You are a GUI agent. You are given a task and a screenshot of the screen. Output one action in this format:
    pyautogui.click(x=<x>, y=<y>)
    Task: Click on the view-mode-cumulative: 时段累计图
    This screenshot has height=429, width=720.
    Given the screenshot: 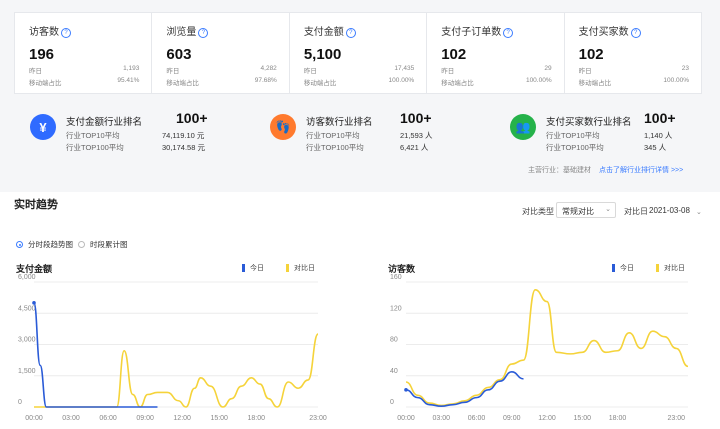 What is the action you would take?
    pyautogui.click(x=103, y=244)
    